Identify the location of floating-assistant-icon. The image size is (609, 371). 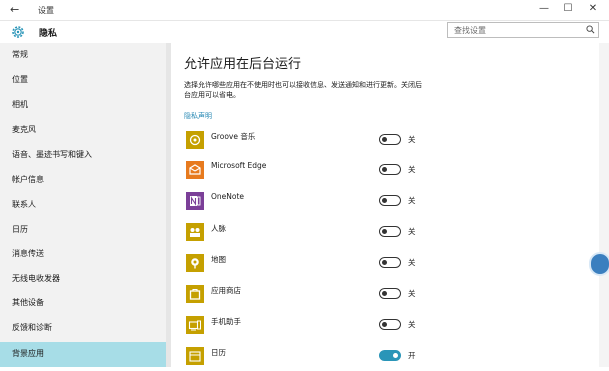
(599, 264).